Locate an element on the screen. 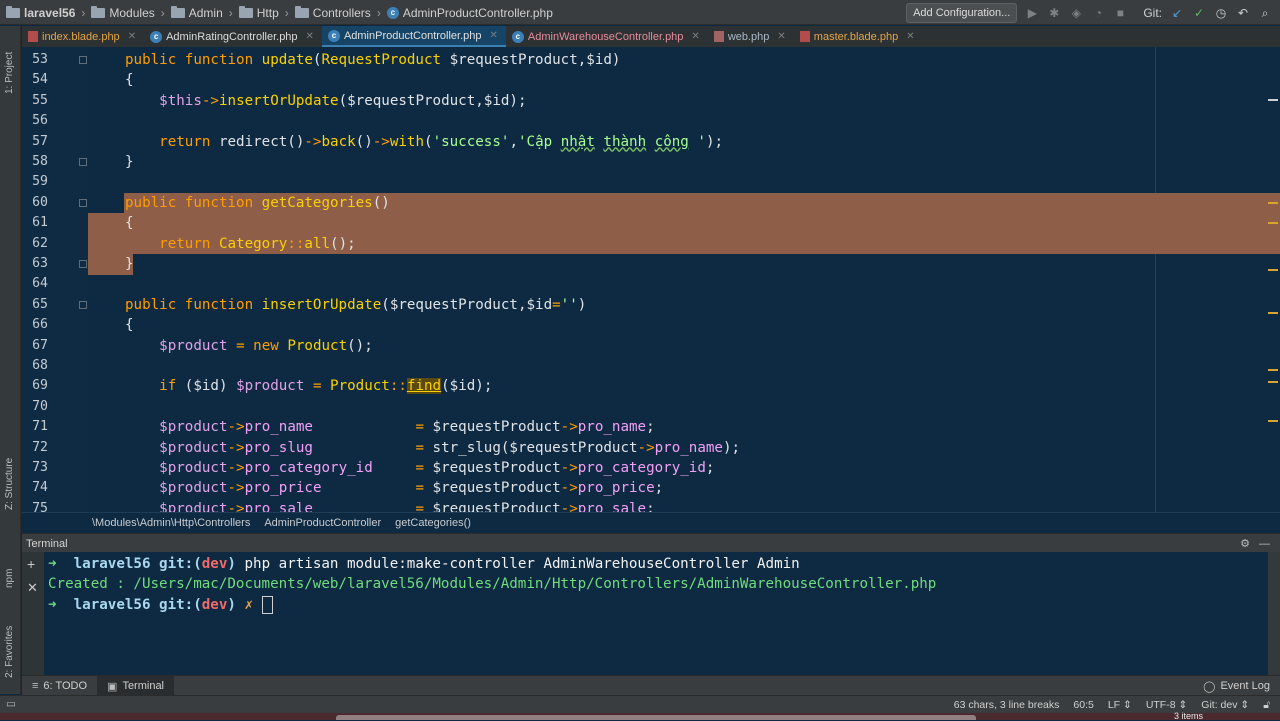 The height and width of the screenshot is (721, 1280). error-stripe is located at coordinates (1273, 279).